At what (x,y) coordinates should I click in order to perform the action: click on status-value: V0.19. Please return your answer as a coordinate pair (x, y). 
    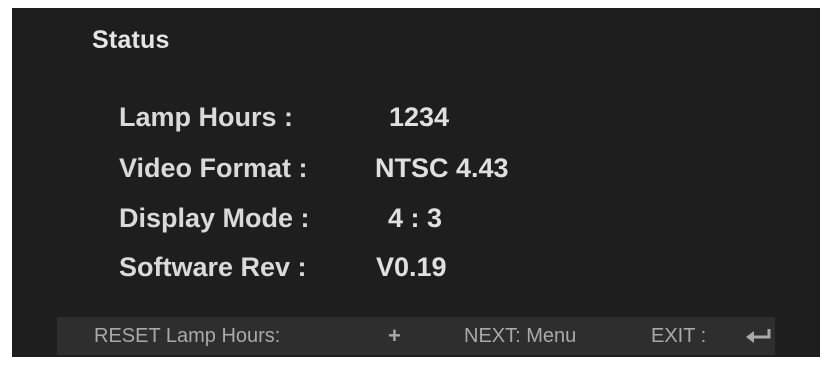
    Looking at the image, I should click on (411, 267).